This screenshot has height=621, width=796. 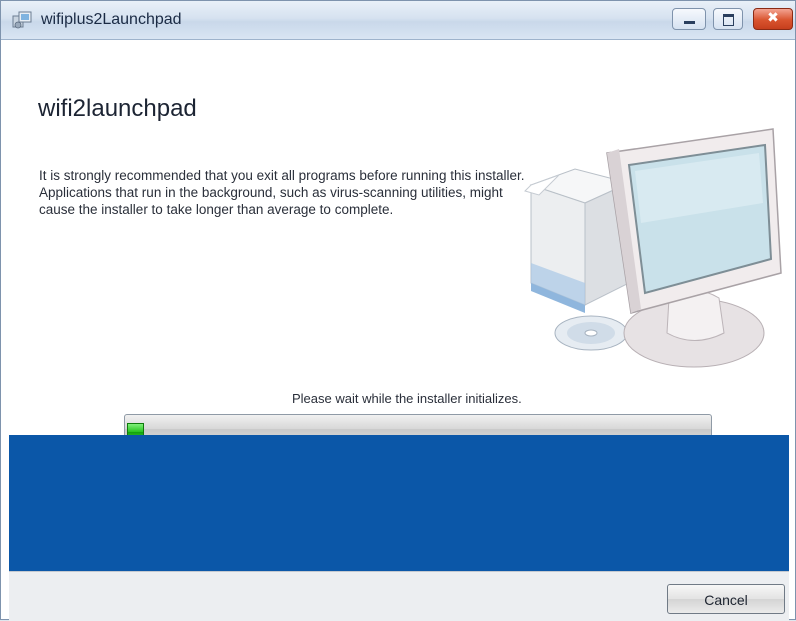 I want to click on cancel-button: Cancel, so click(x=726, y=599).